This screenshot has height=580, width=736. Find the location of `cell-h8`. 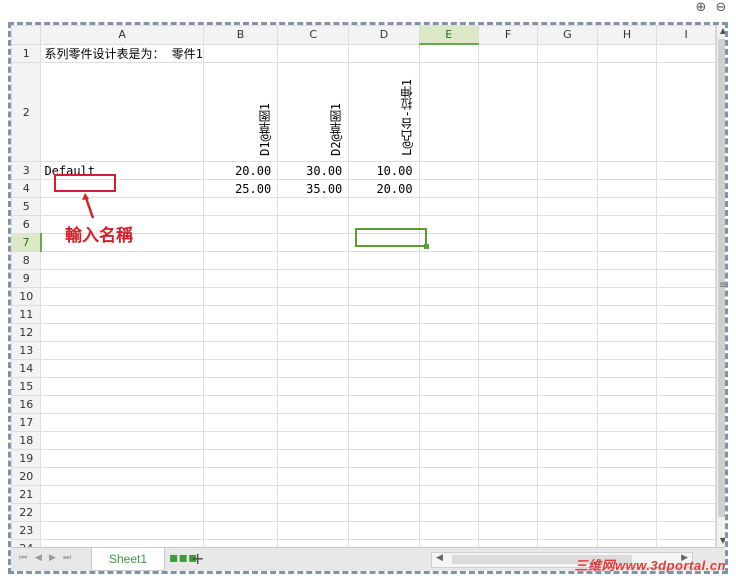

cell-h8 is located at coordinates (627, 260).